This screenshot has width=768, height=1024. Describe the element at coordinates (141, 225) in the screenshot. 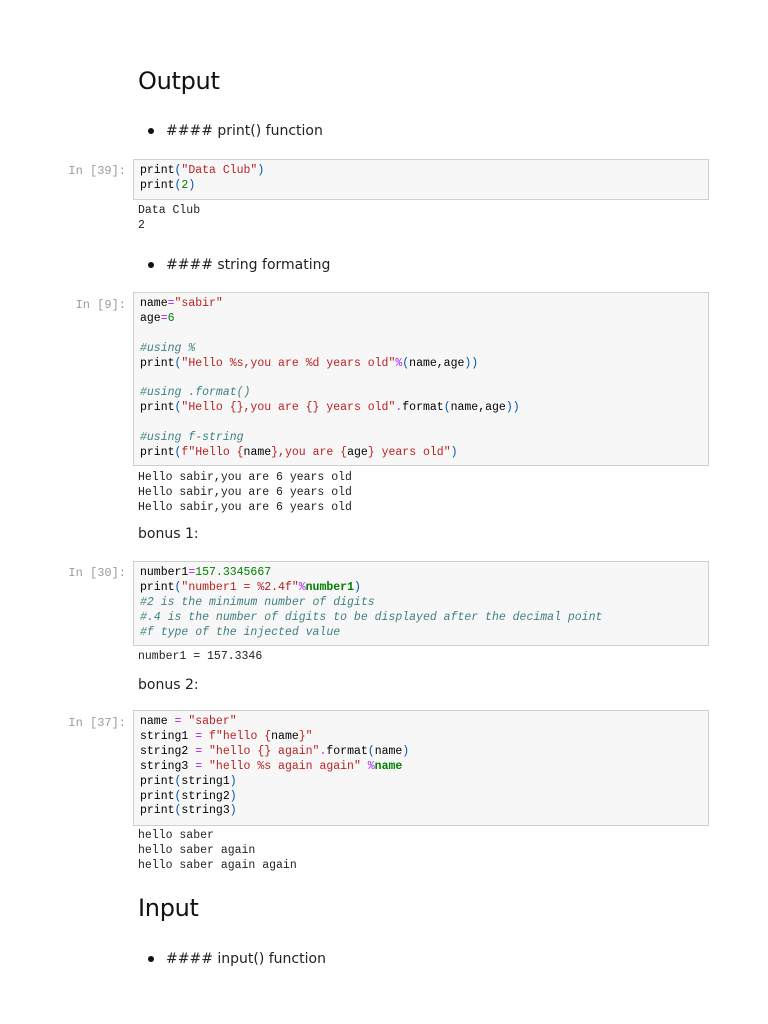

I see `output-line: 2` at that location.